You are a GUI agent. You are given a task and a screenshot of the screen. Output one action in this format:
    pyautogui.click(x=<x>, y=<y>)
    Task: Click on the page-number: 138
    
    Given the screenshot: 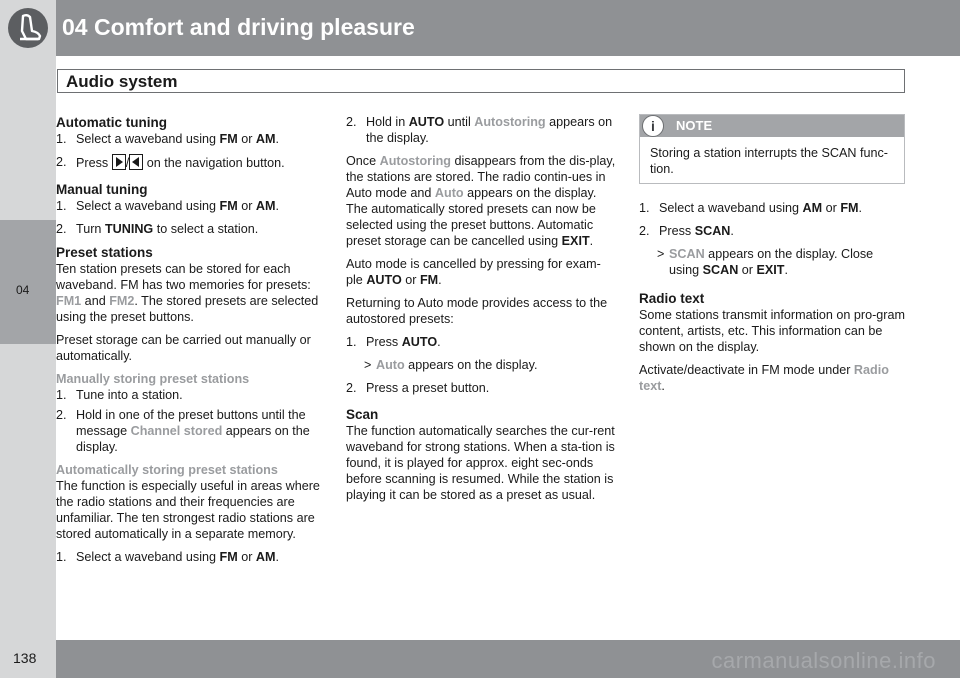 What is the action you would take?
    pyautogui.click(x=25, y=658)
    